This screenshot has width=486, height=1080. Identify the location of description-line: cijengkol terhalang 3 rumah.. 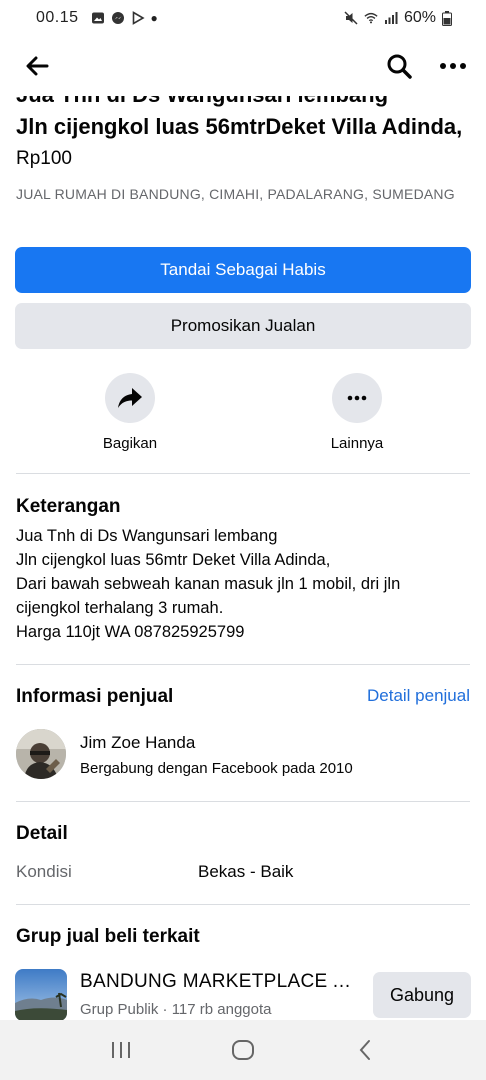
(120, 608).